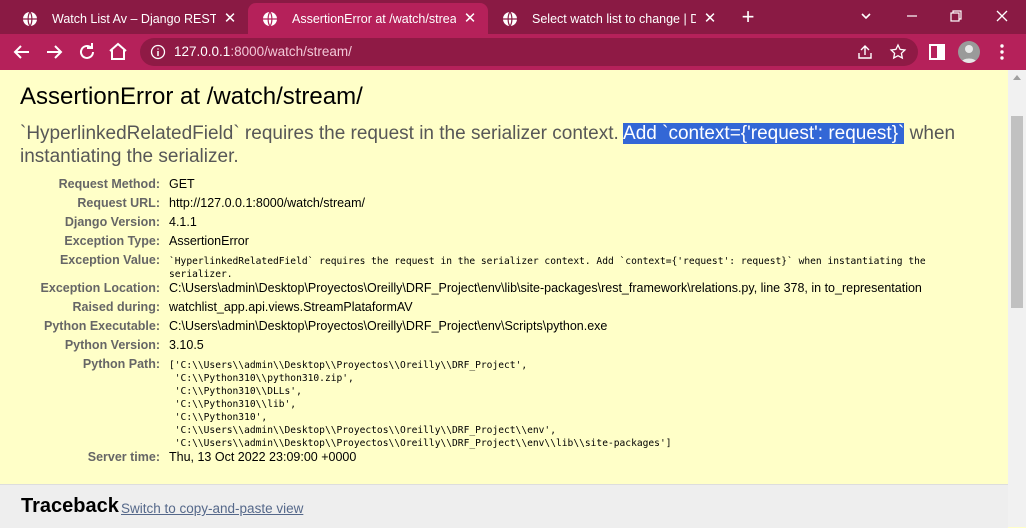 Image resolution: width=1026 pixels, height=528 pixels. I want to click on traceback-section: Traceback Switch to copy-and-paste view, so click(504, 506).